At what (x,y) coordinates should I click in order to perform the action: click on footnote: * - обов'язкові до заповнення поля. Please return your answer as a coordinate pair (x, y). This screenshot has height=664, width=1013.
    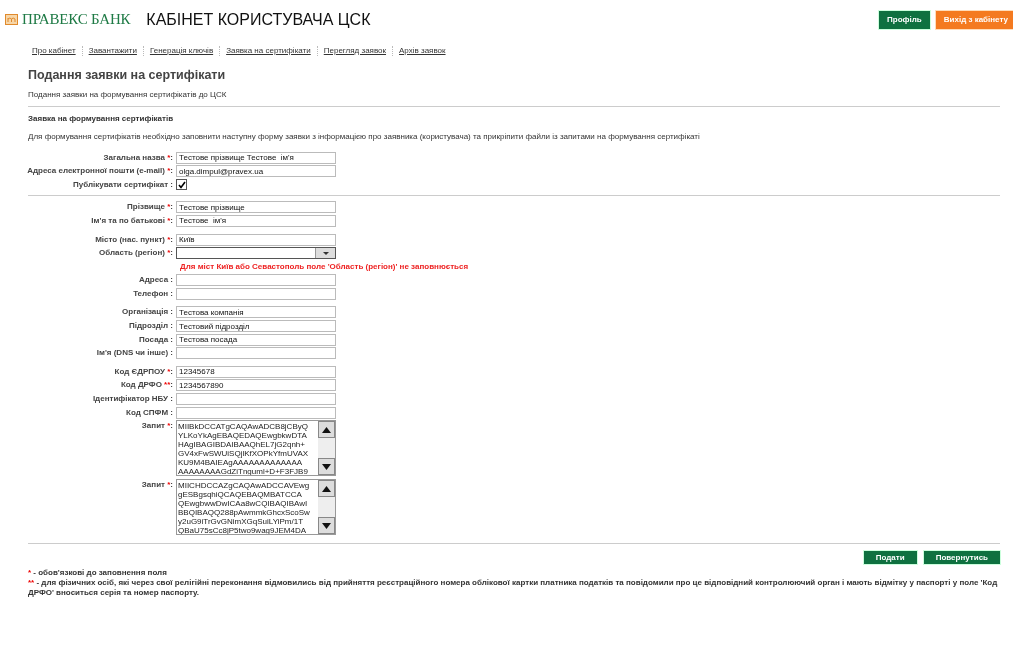
    Looking at the image, I should click on (98, 573).